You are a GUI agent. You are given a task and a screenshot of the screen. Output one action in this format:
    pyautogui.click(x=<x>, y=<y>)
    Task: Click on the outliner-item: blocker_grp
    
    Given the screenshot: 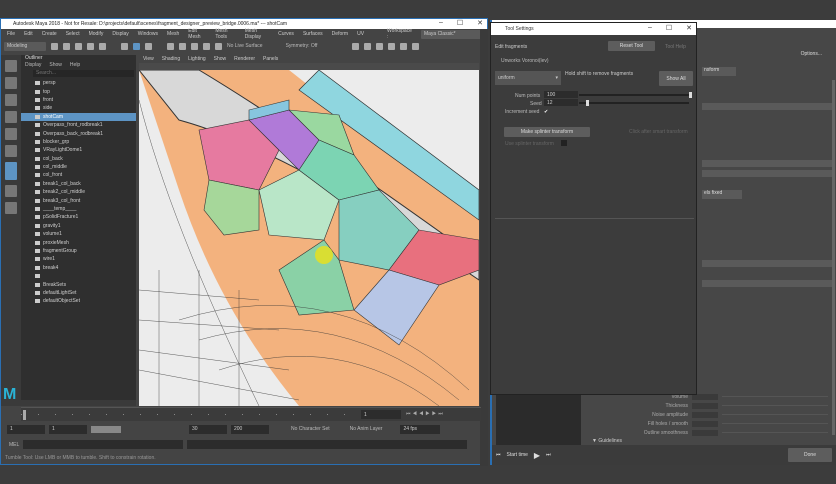 What is the action you would take?
    pyautogui.click(x=78, y=142)
    